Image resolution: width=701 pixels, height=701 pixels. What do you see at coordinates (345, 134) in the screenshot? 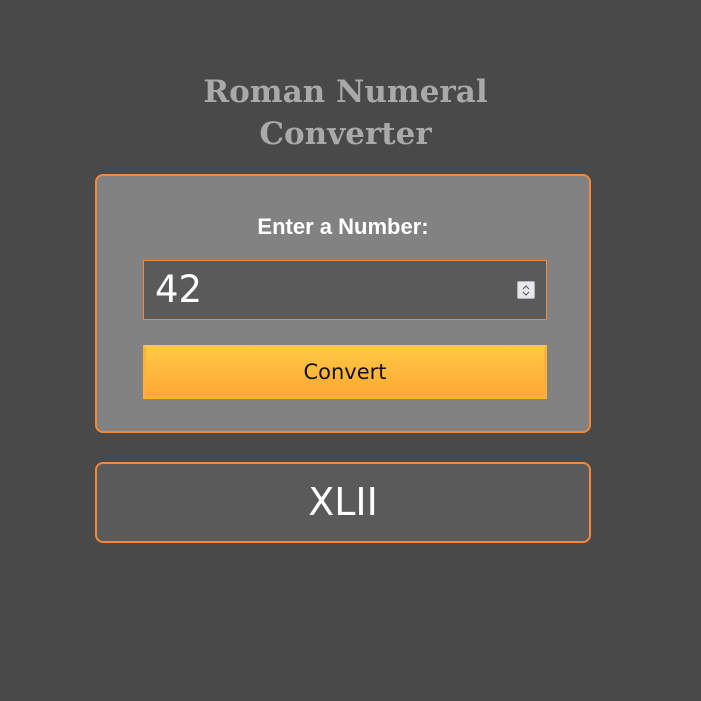
I see `page-title-line-2: Converter` at bounding box center [345, 134].